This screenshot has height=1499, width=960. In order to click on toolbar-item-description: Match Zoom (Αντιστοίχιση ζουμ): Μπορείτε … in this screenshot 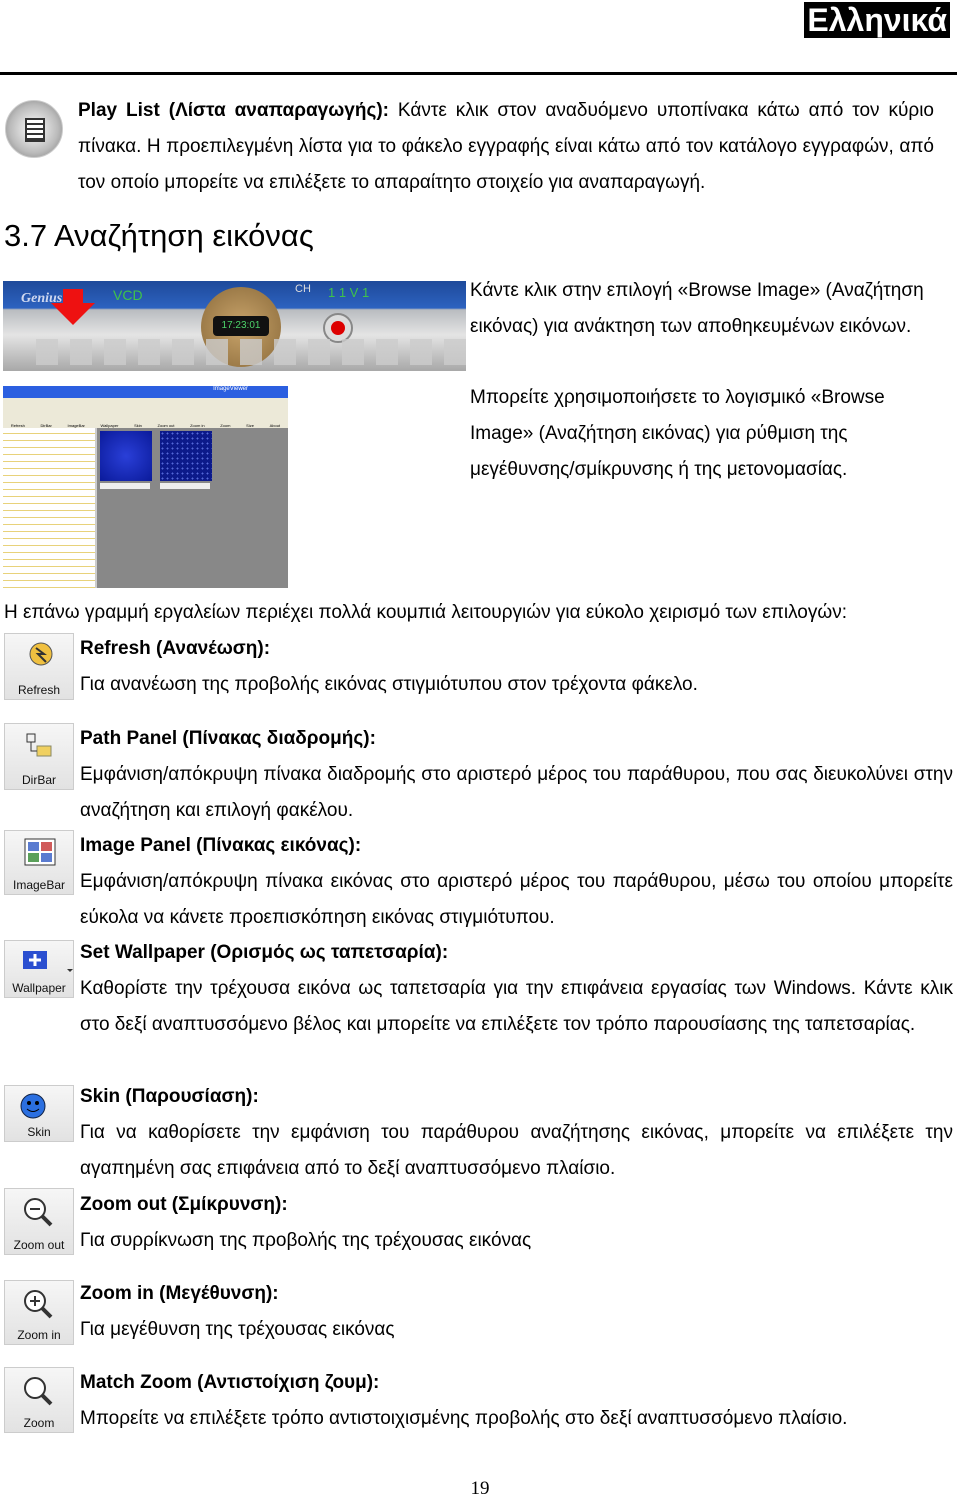, I will do `click(516, 1401)`.